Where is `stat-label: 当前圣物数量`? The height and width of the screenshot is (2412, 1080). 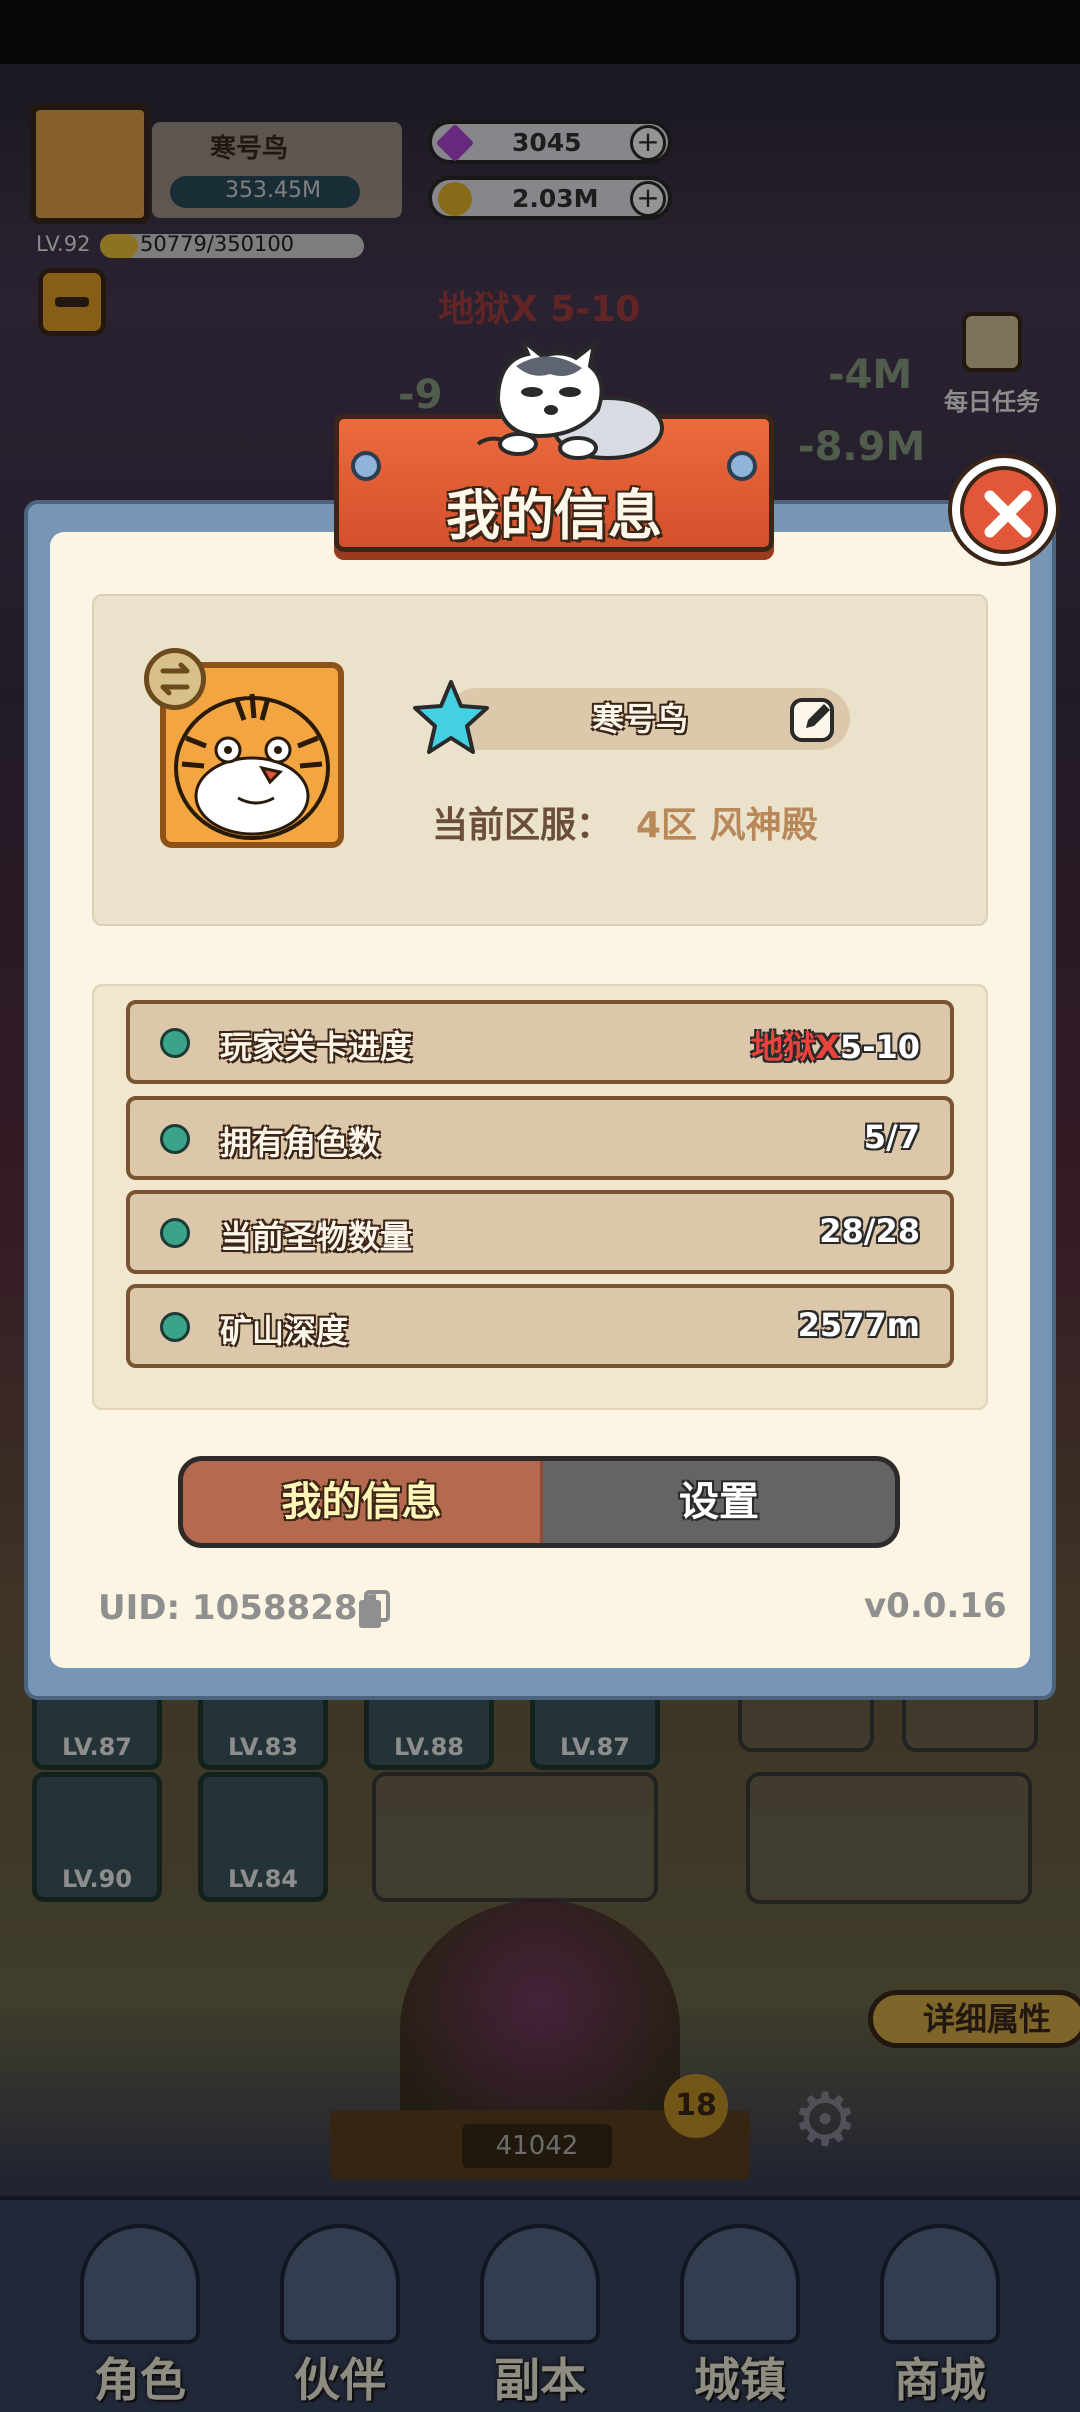 stat-label: 当前圣物数量 is located at coordinates (316, 1237).